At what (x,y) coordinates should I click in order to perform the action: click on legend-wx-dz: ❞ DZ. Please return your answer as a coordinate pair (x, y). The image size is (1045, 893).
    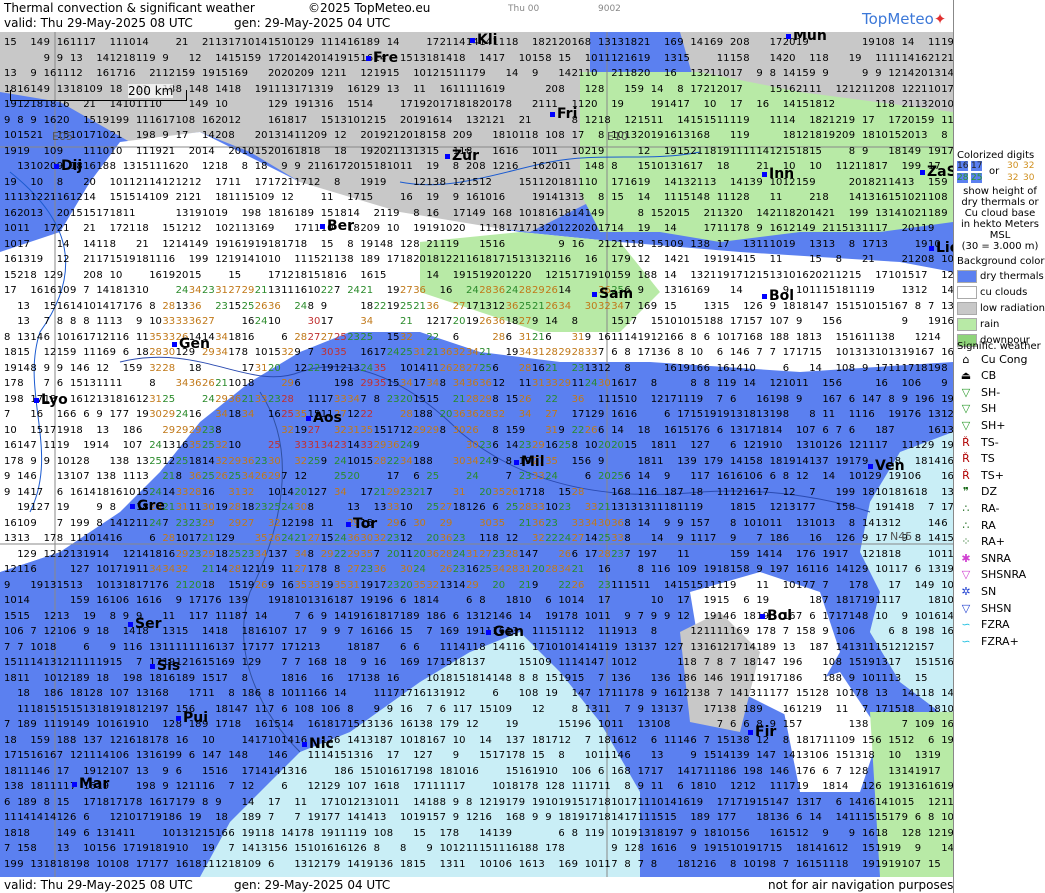
    Looking at the image, I should click on (977, 492).